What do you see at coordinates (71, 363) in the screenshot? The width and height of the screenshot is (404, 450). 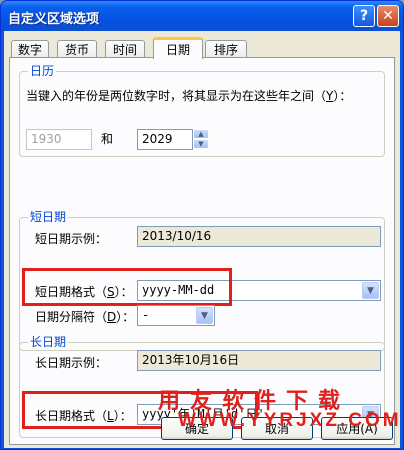 I see `long-date-sample-label: 长日期示例：` at bounding box center [71, 363].